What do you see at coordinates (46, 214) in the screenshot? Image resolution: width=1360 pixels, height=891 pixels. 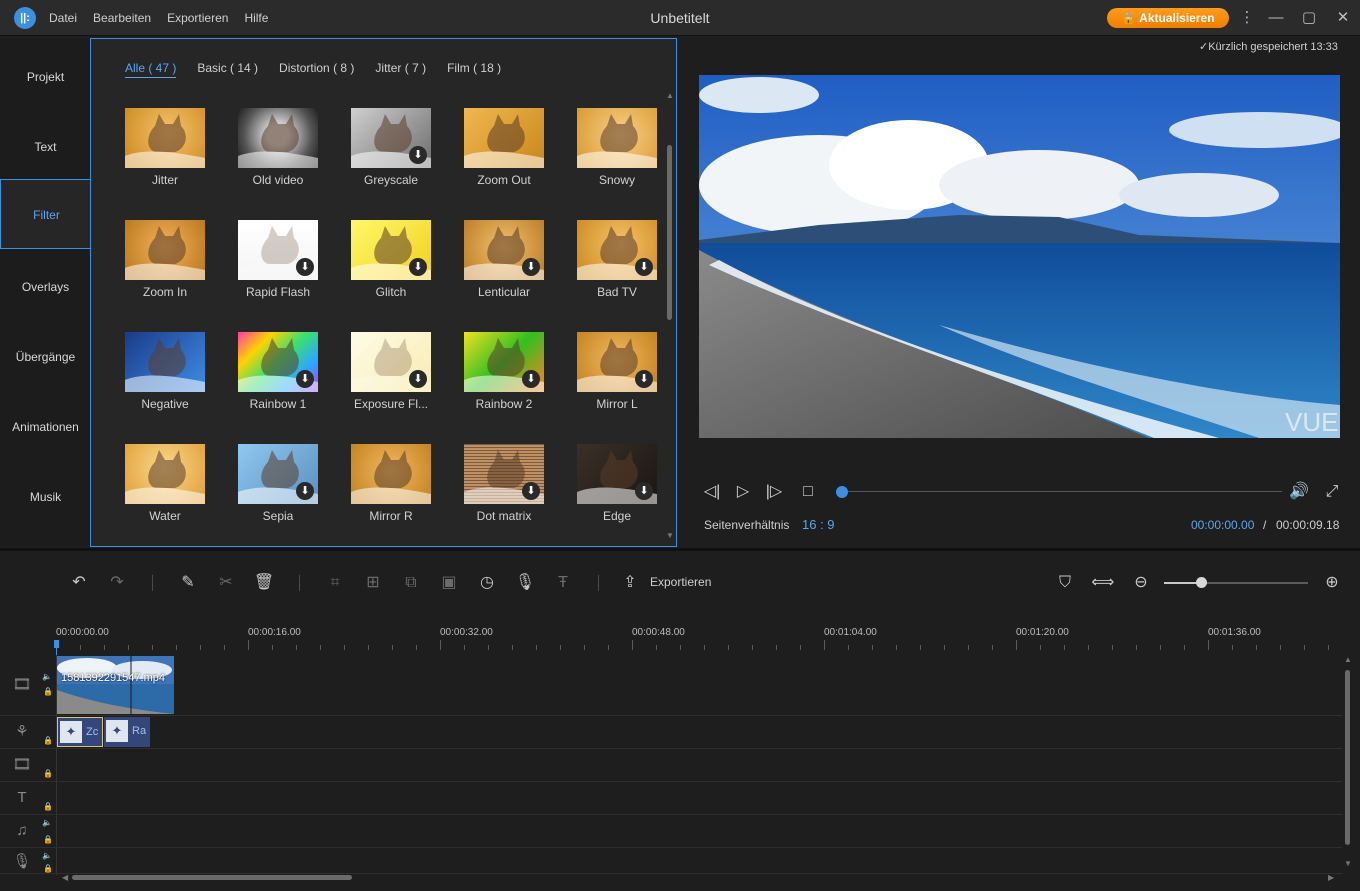 I see `category-filter: Filter` at bounding box center [46, 214].